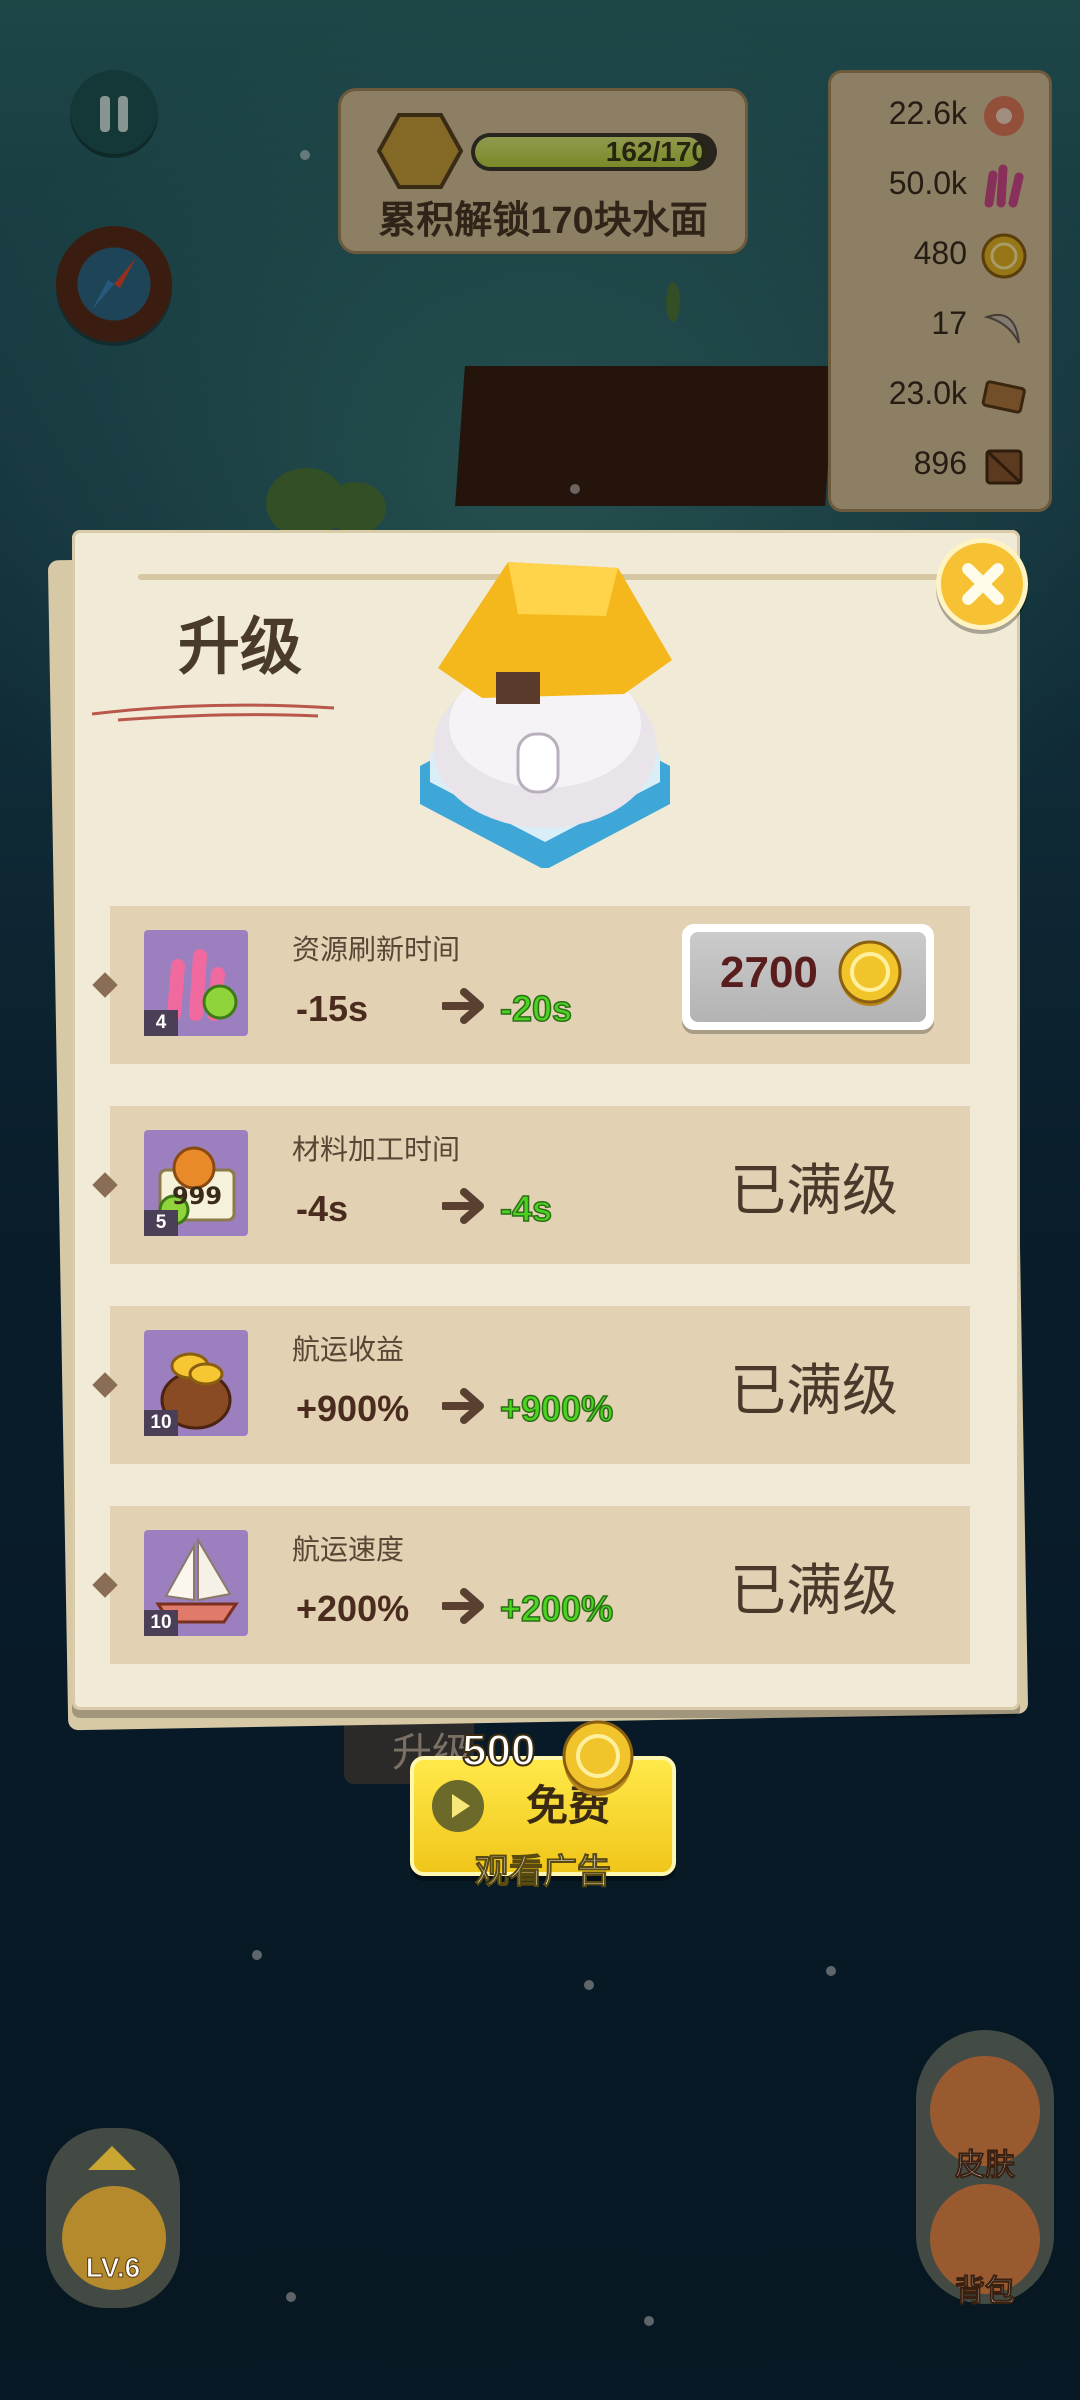 This screenshot has height=2400, width=1080. What do you see at coordinates (543, 1872) in the screenshot?
I see `ad-sub-label: 观看广告` at bounding box center [543, 1872].